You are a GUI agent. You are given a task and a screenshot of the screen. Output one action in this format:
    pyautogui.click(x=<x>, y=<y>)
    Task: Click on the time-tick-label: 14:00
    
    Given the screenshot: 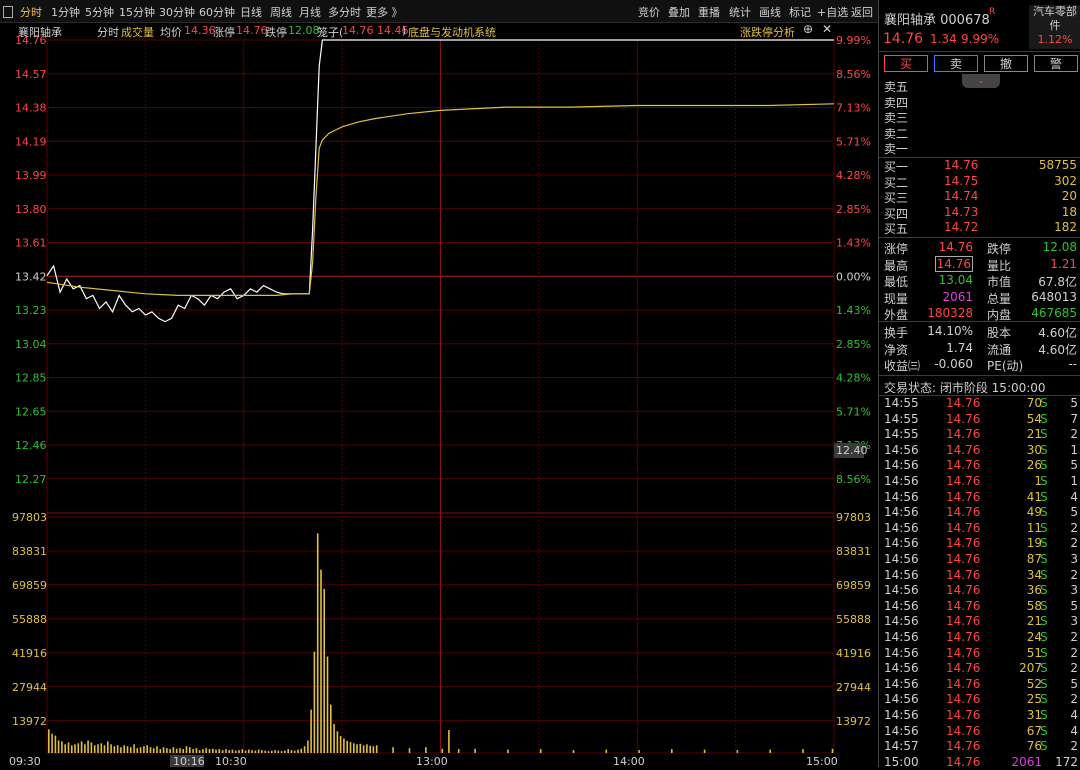 What is the action you would take?
    pyautogui.click(x=629, y=761)
    